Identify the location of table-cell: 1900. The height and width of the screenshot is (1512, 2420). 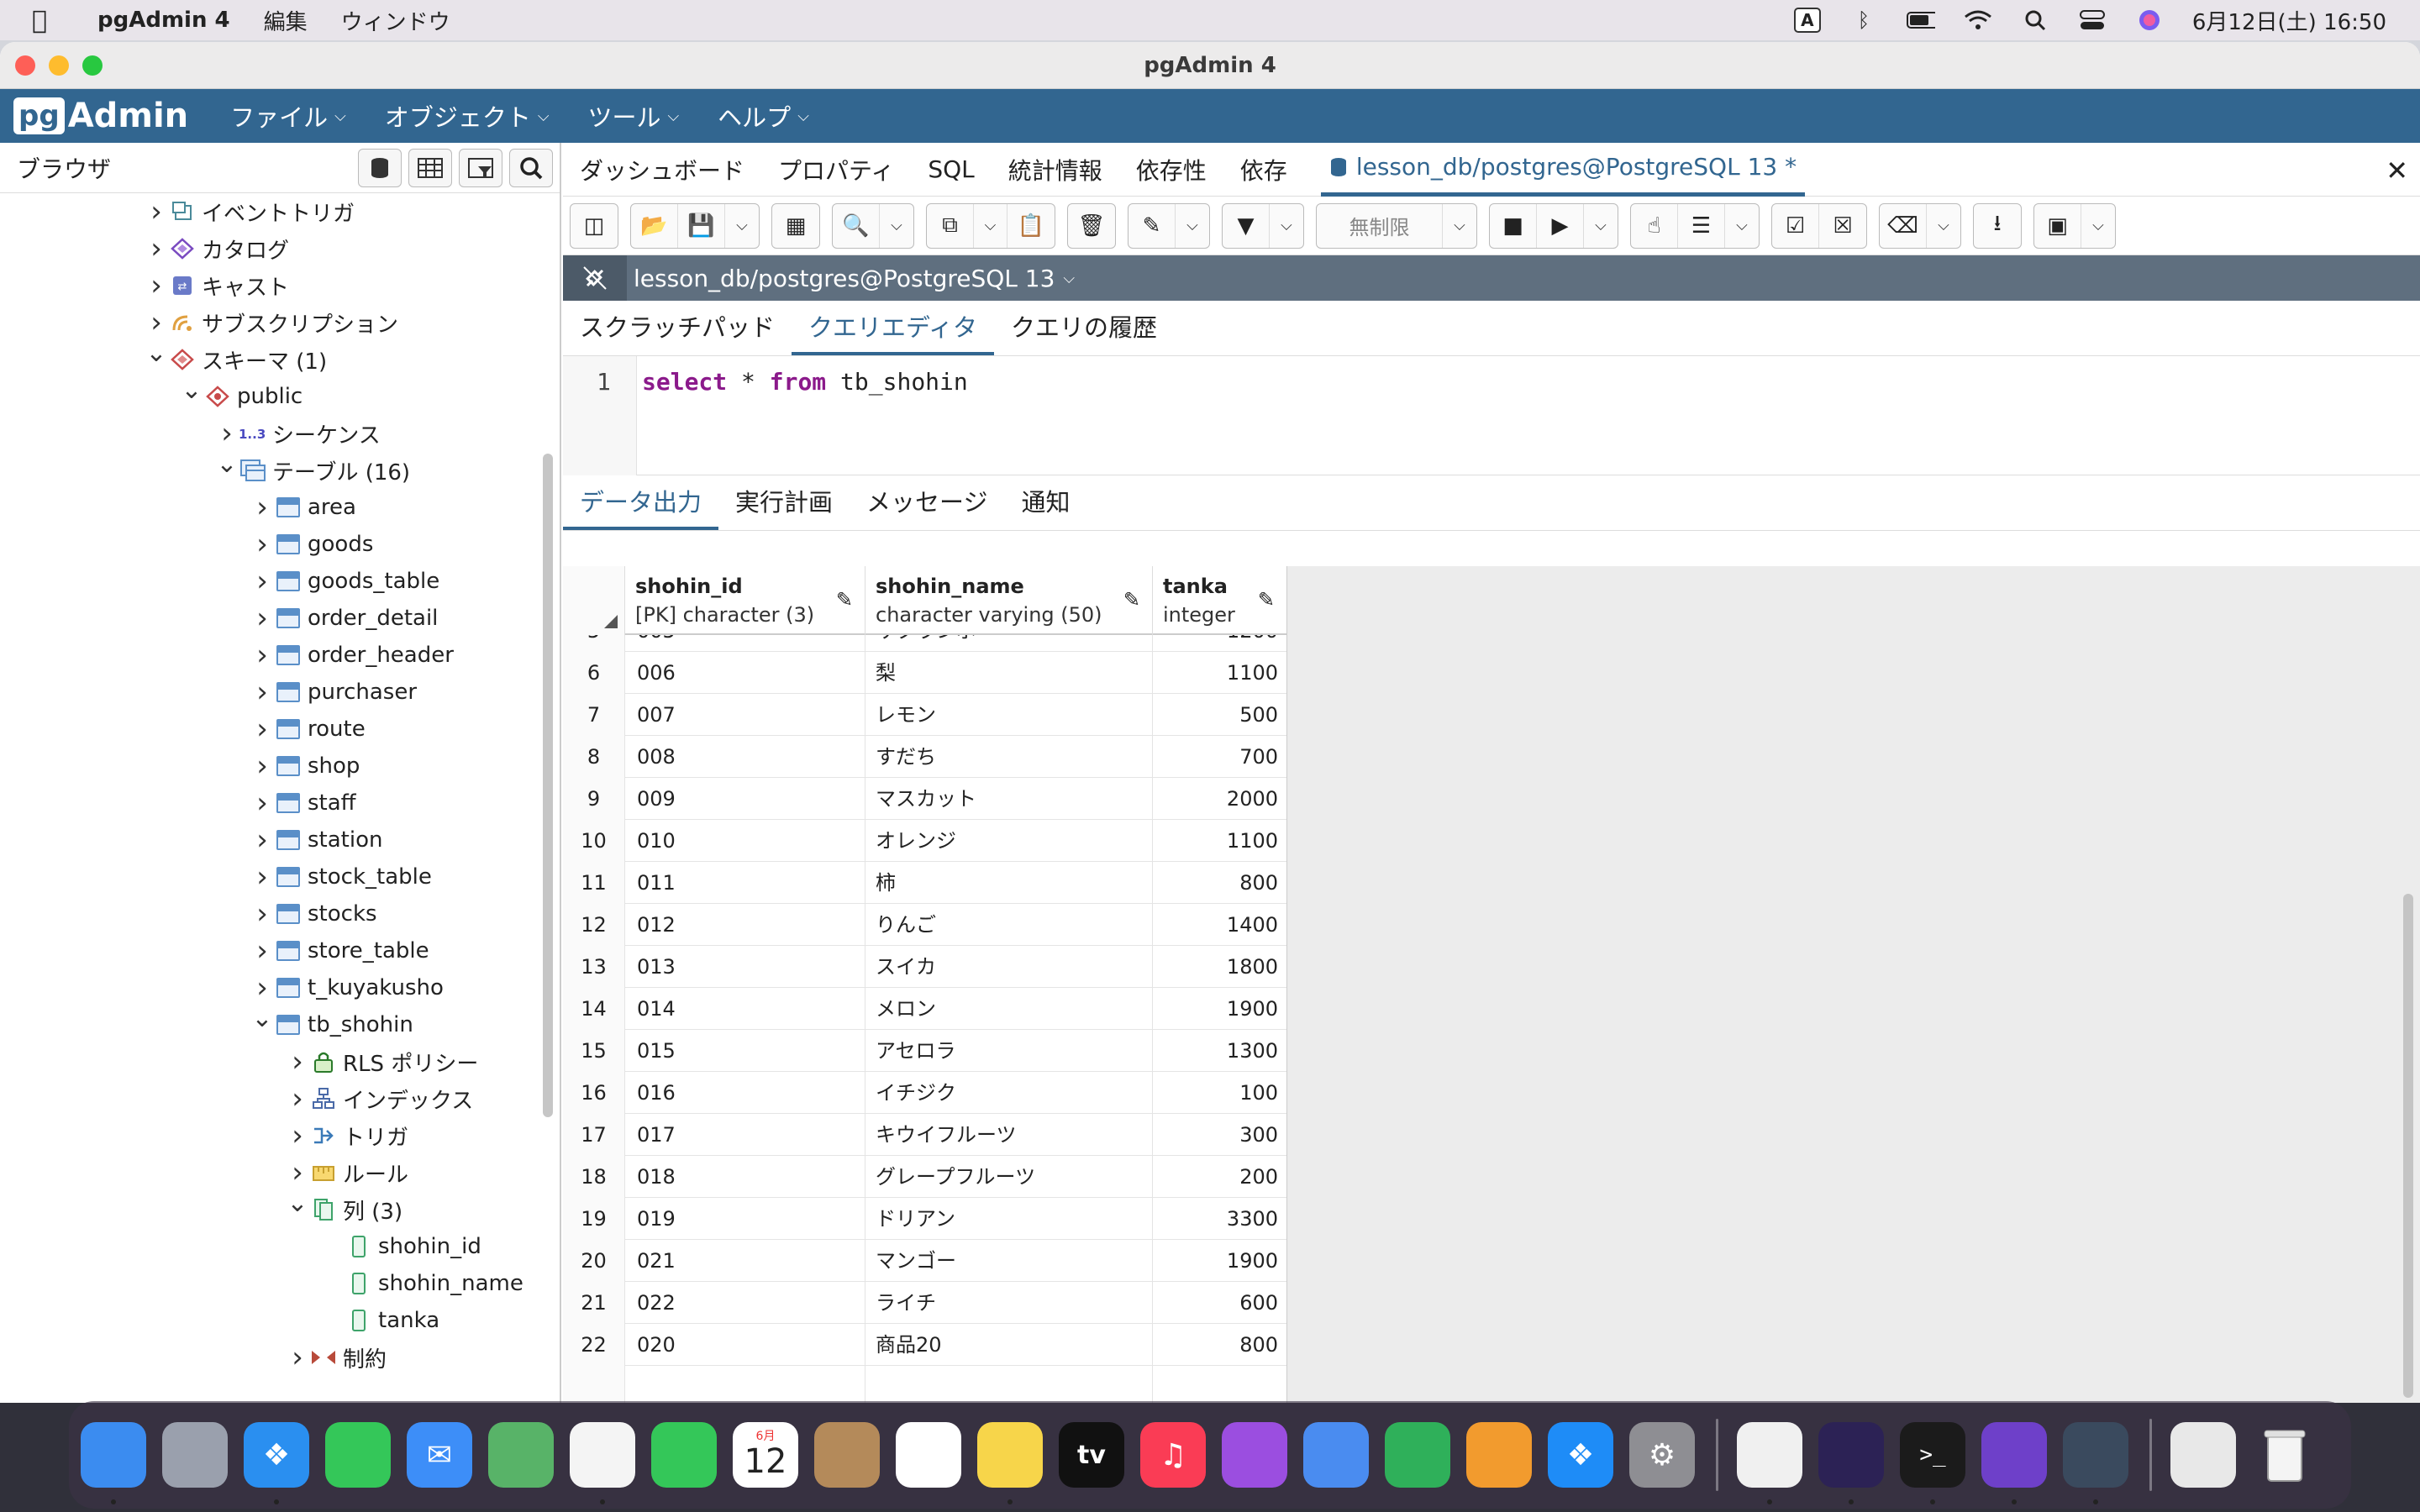
(1219, 1009).